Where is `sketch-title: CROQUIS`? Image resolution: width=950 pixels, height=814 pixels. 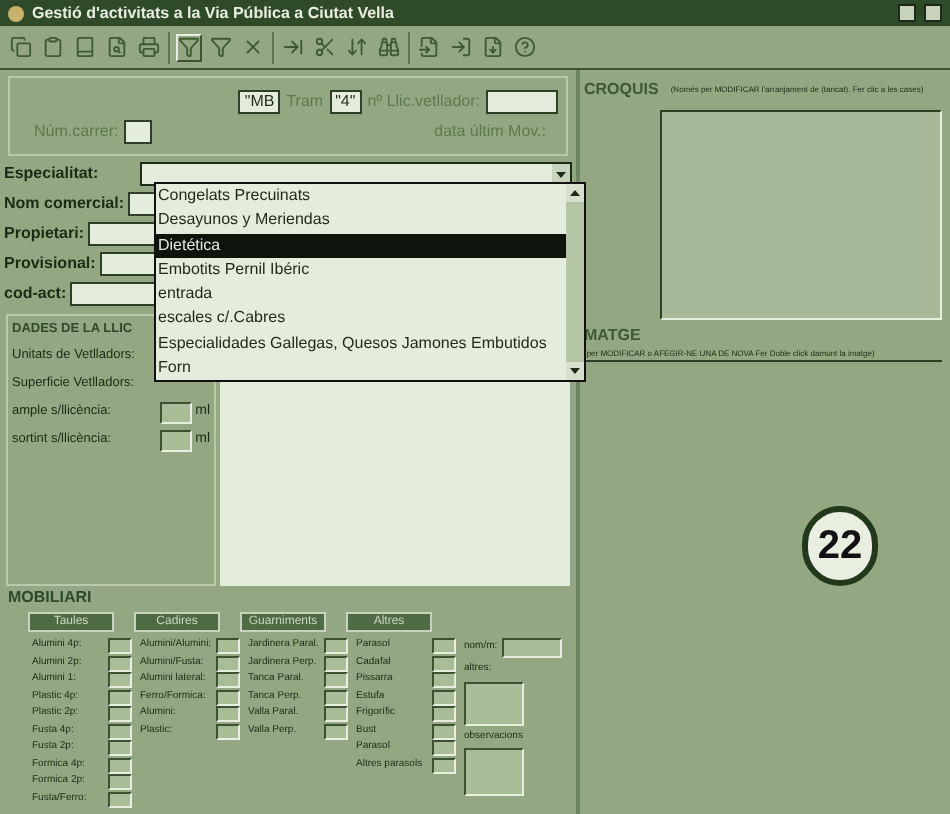
sketch-title: CROQUIS is located at coordinates (621, 90).